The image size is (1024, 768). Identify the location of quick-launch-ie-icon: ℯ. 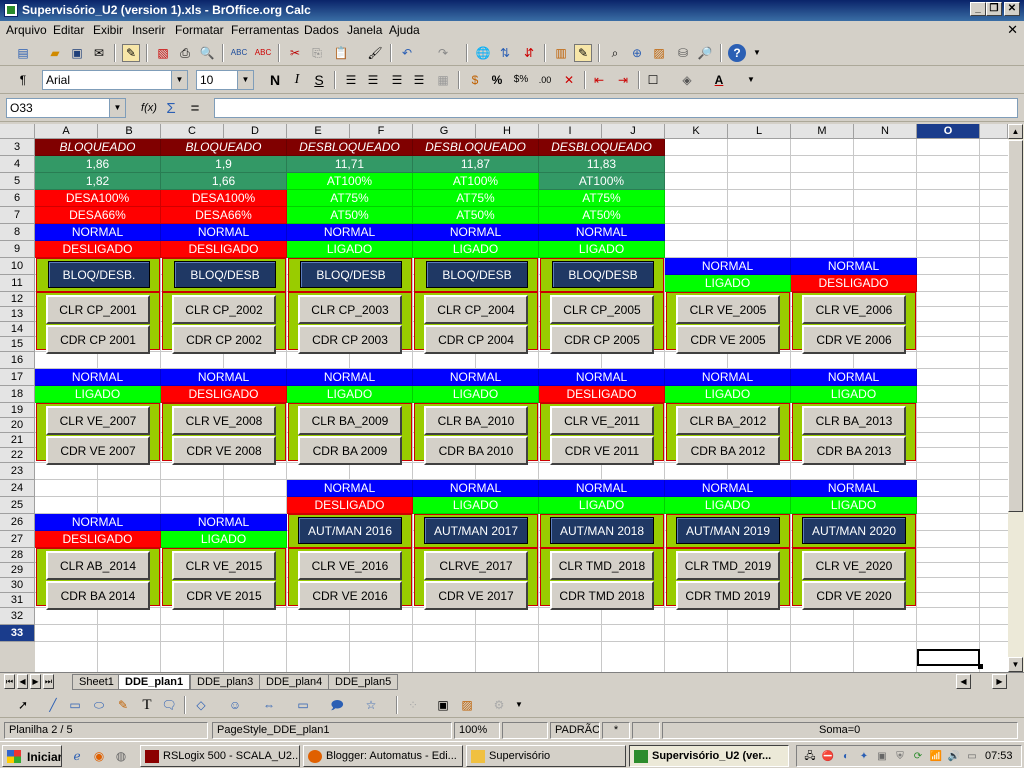
(77, 756).